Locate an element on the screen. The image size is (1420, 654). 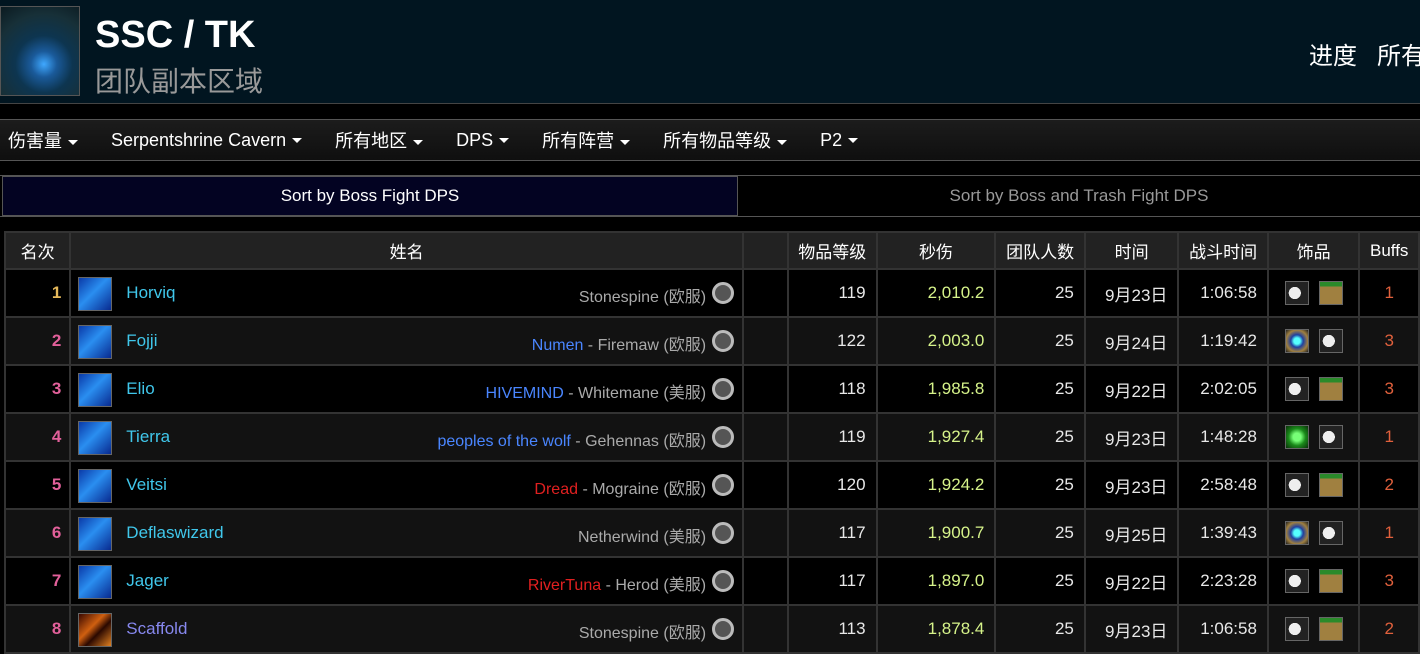
progress-link: 进度 is located at coordinates (1333, 56).